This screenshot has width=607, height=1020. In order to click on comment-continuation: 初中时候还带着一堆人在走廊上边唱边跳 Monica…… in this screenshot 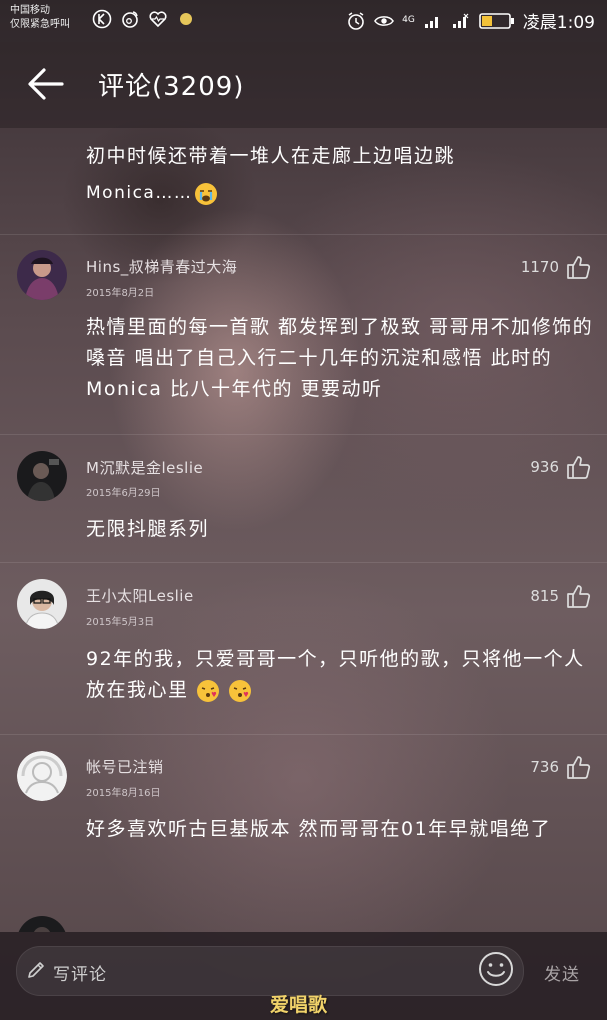, I will do `click(336, 175)`.